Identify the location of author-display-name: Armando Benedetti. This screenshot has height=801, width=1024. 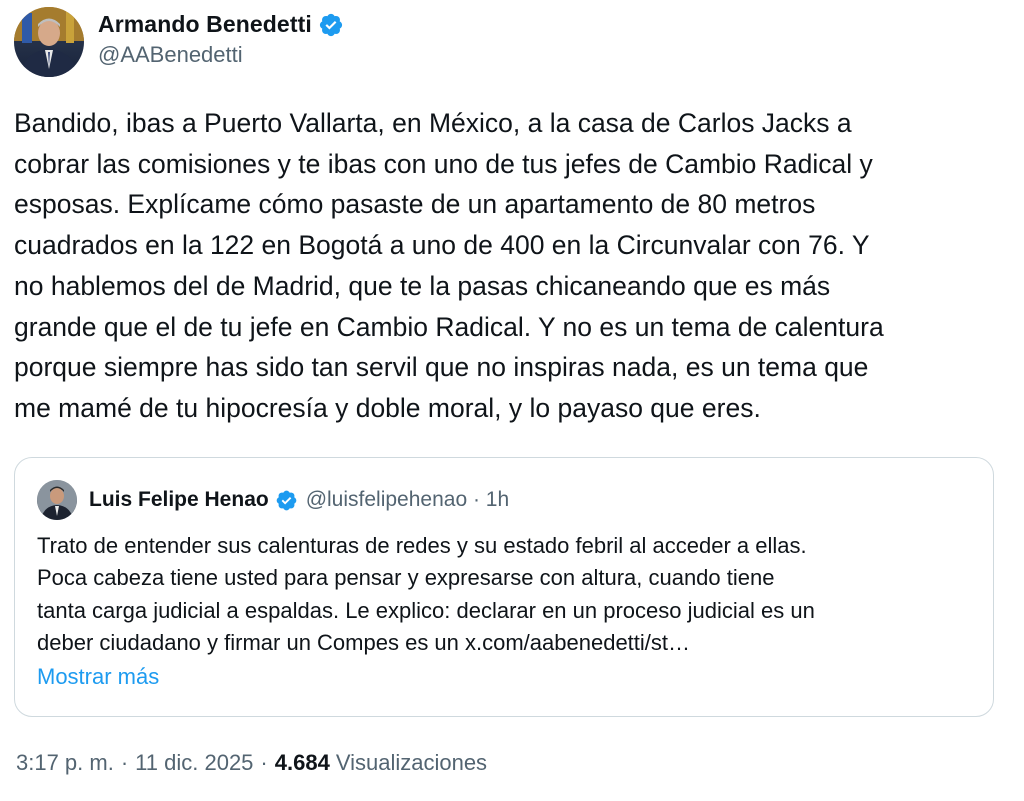
(205, 24).